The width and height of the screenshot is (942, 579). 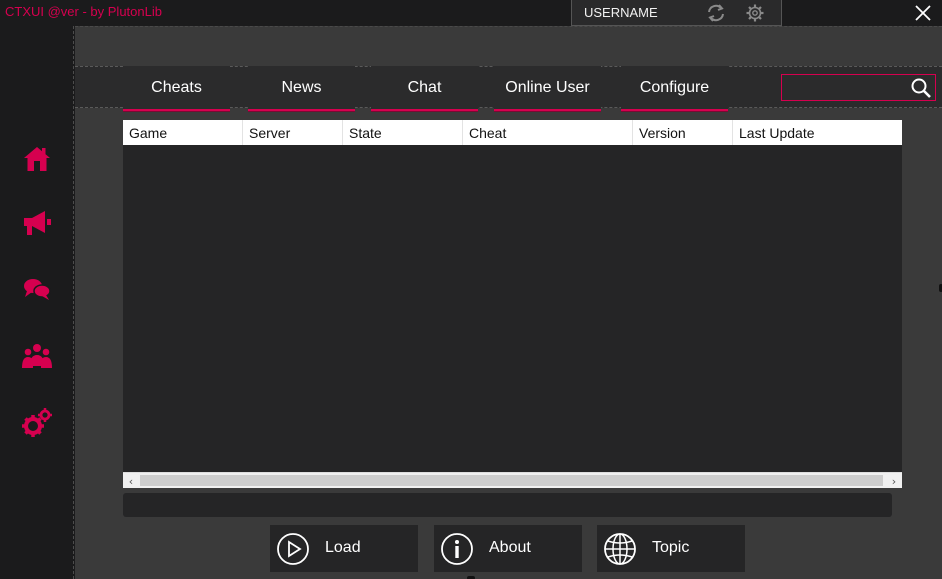 I want to click on sidebar-item-online-users, so click(x=37, y=356).